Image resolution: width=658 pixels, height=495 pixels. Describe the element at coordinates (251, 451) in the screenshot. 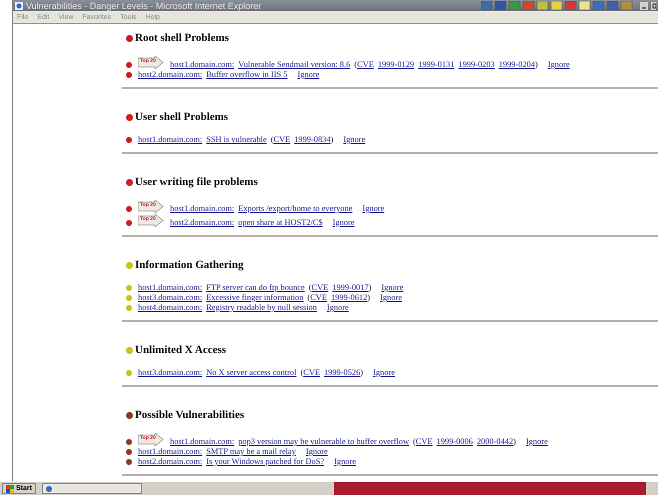

I see `vulnerability-link: SMTP may be a mail relay` at that location.